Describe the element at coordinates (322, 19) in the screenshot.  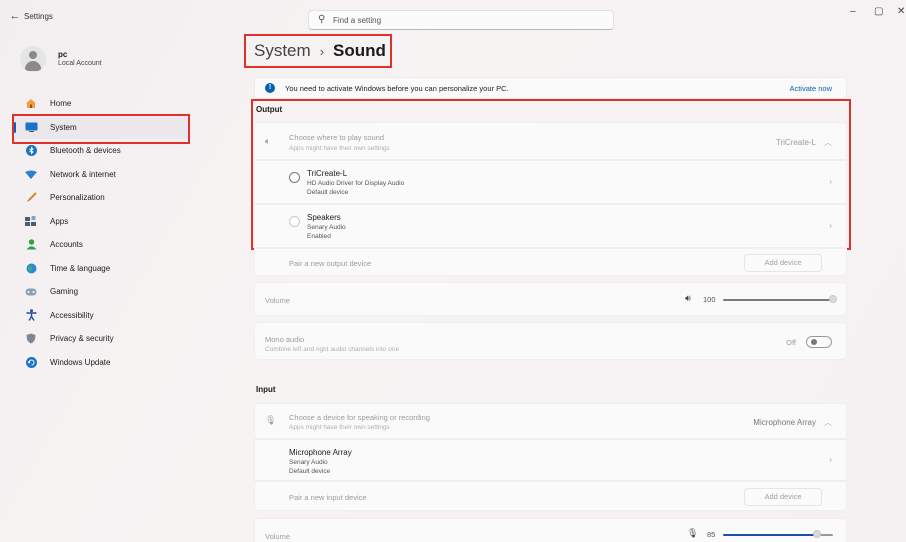
I see `search-icon: ⚲` at that location.